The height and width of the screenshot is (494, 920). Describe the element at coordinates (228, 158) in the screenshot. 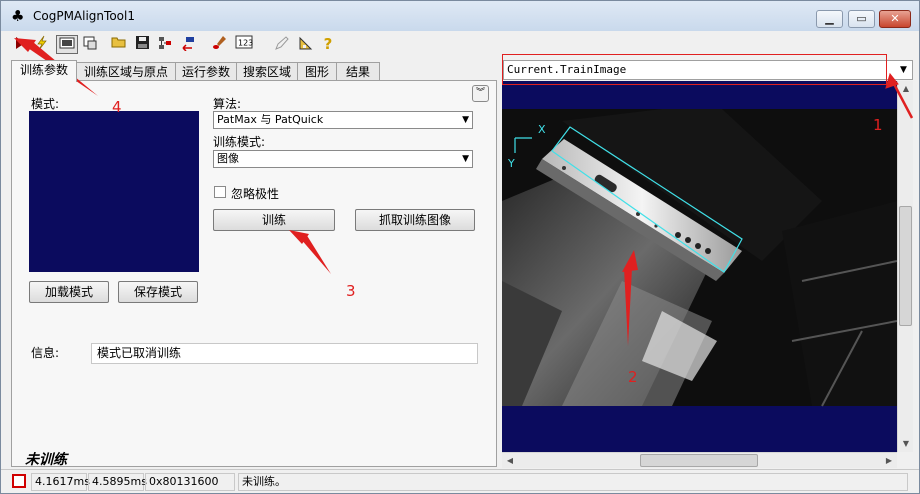

I see `train-mode-value: 图像` at that location.